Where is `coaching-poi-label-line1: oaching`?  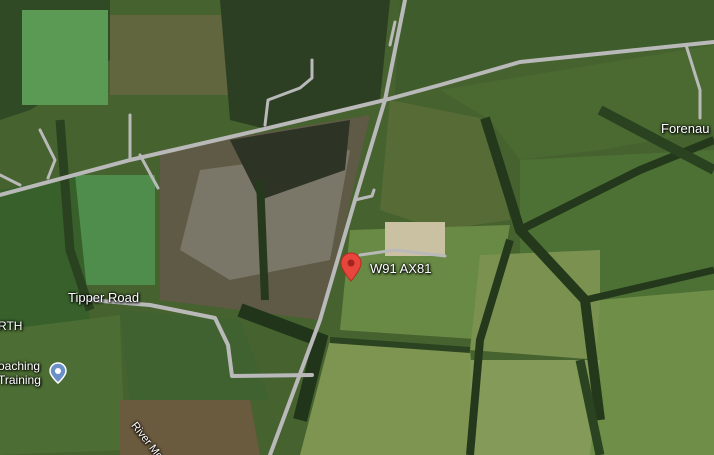
coaching-poi-label-line1: oaching is located at coordinates (20, 366).